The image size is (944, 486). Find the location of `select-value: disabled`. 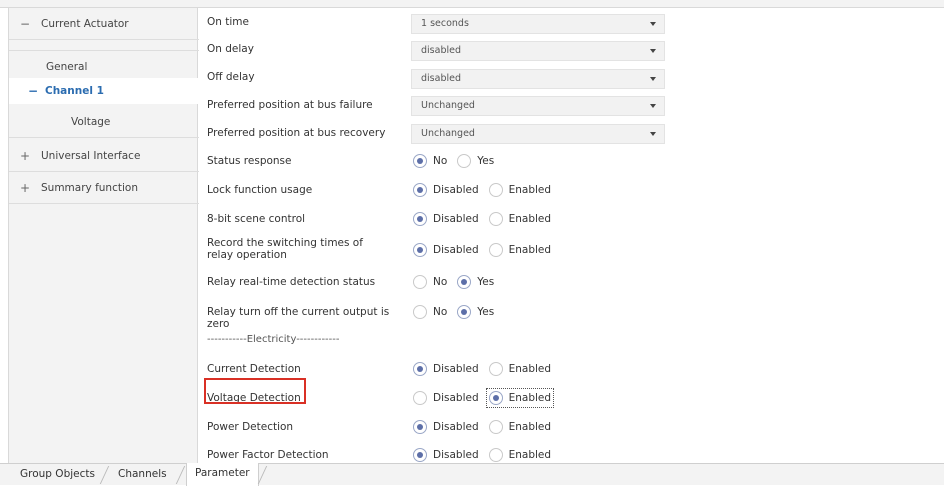

select-value: disabled is located at coordinates (441, 50).